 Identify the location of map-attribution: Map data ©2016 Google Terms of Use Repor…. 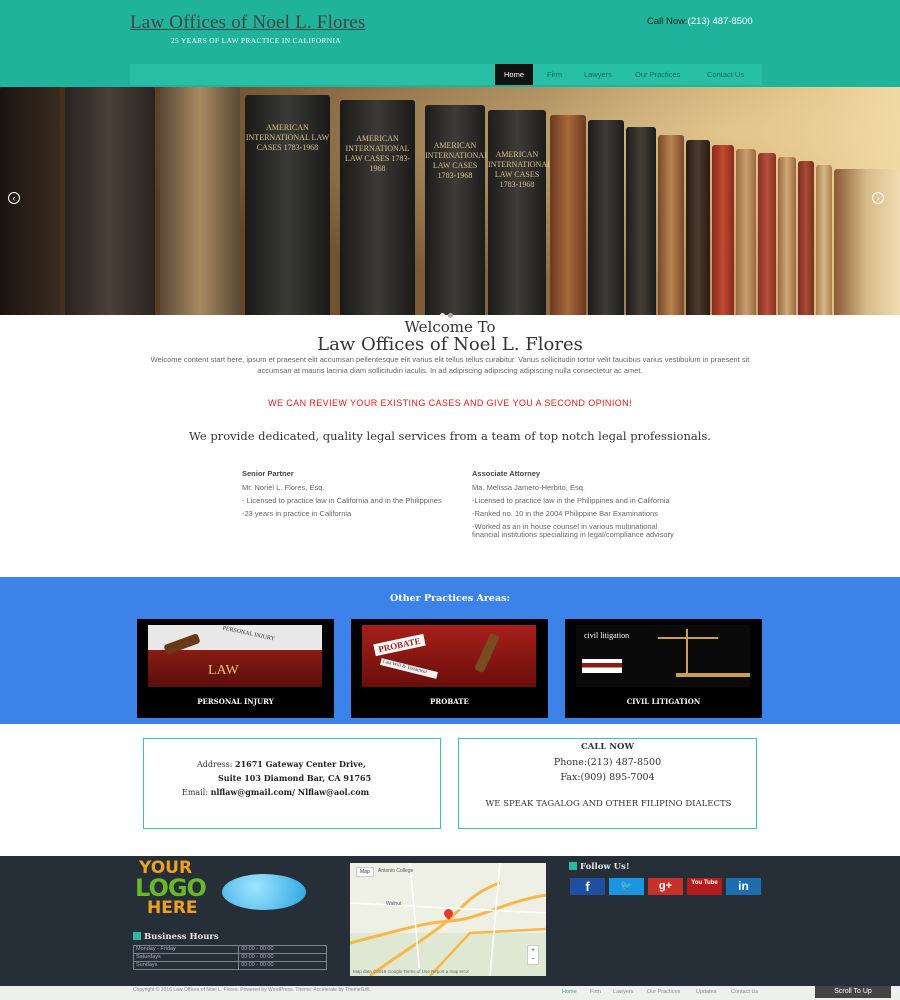
(411, 971).